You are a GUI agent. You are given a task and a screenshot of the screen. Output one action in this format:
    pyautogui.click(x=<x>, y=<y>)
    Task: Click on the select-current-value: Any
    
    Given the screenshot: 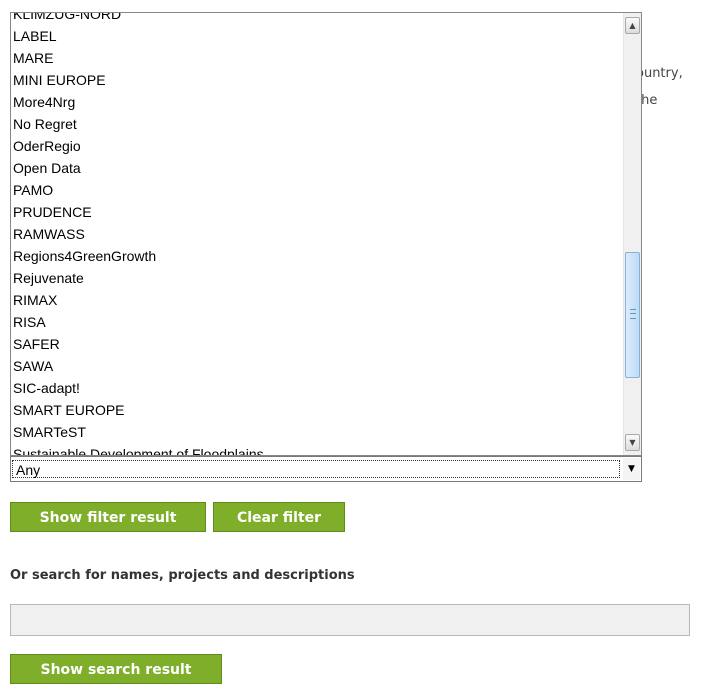 What is the action you would take?
    pyautogui.click(x=316, y=469)
    